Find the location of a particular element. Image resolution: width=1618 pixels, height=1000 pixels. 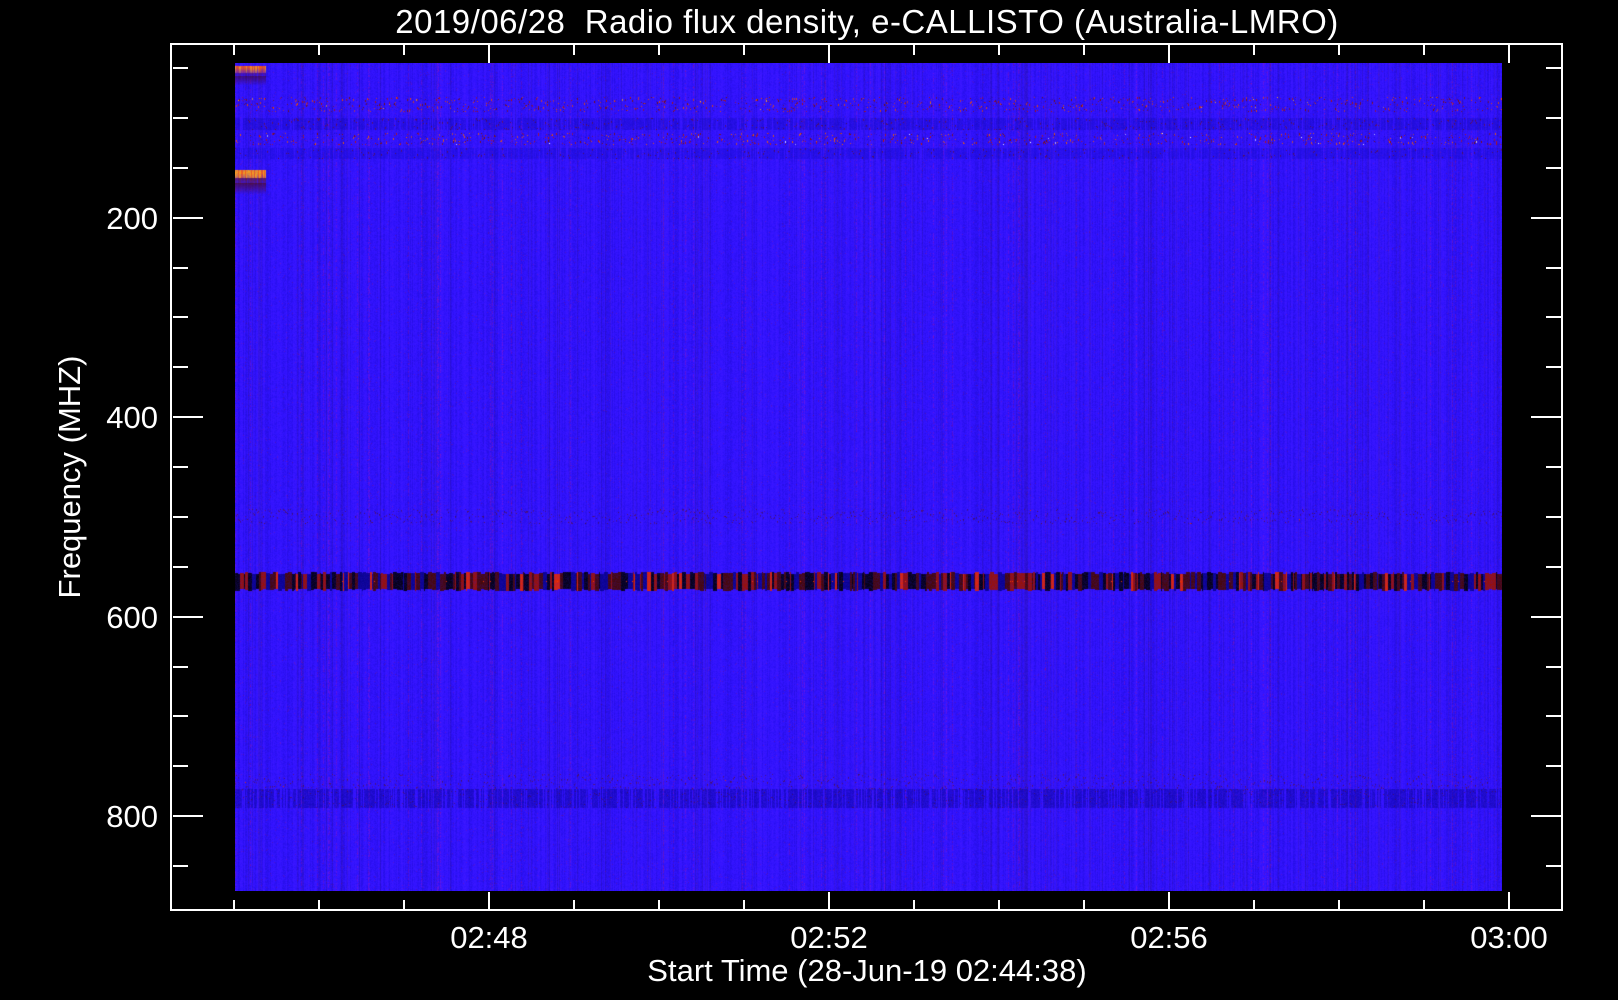

y-tick-label: 200 is located at coordinates (132, 218).